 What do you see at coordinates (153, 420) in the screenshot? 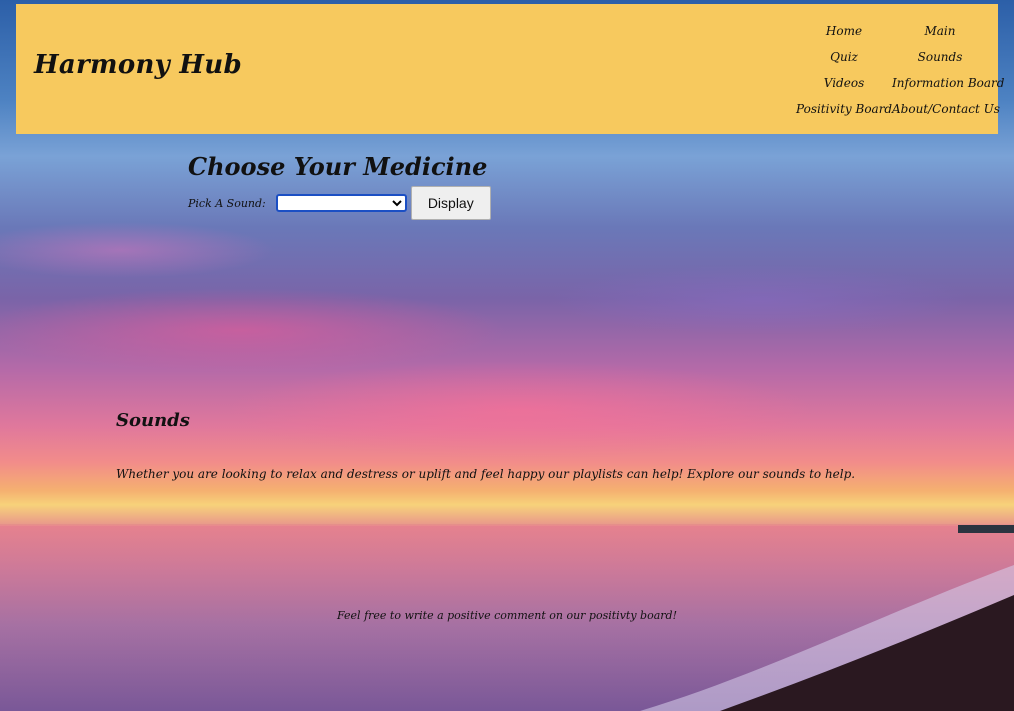
I see `sounds-heading: Sounds` at bounding box center [153, 420].